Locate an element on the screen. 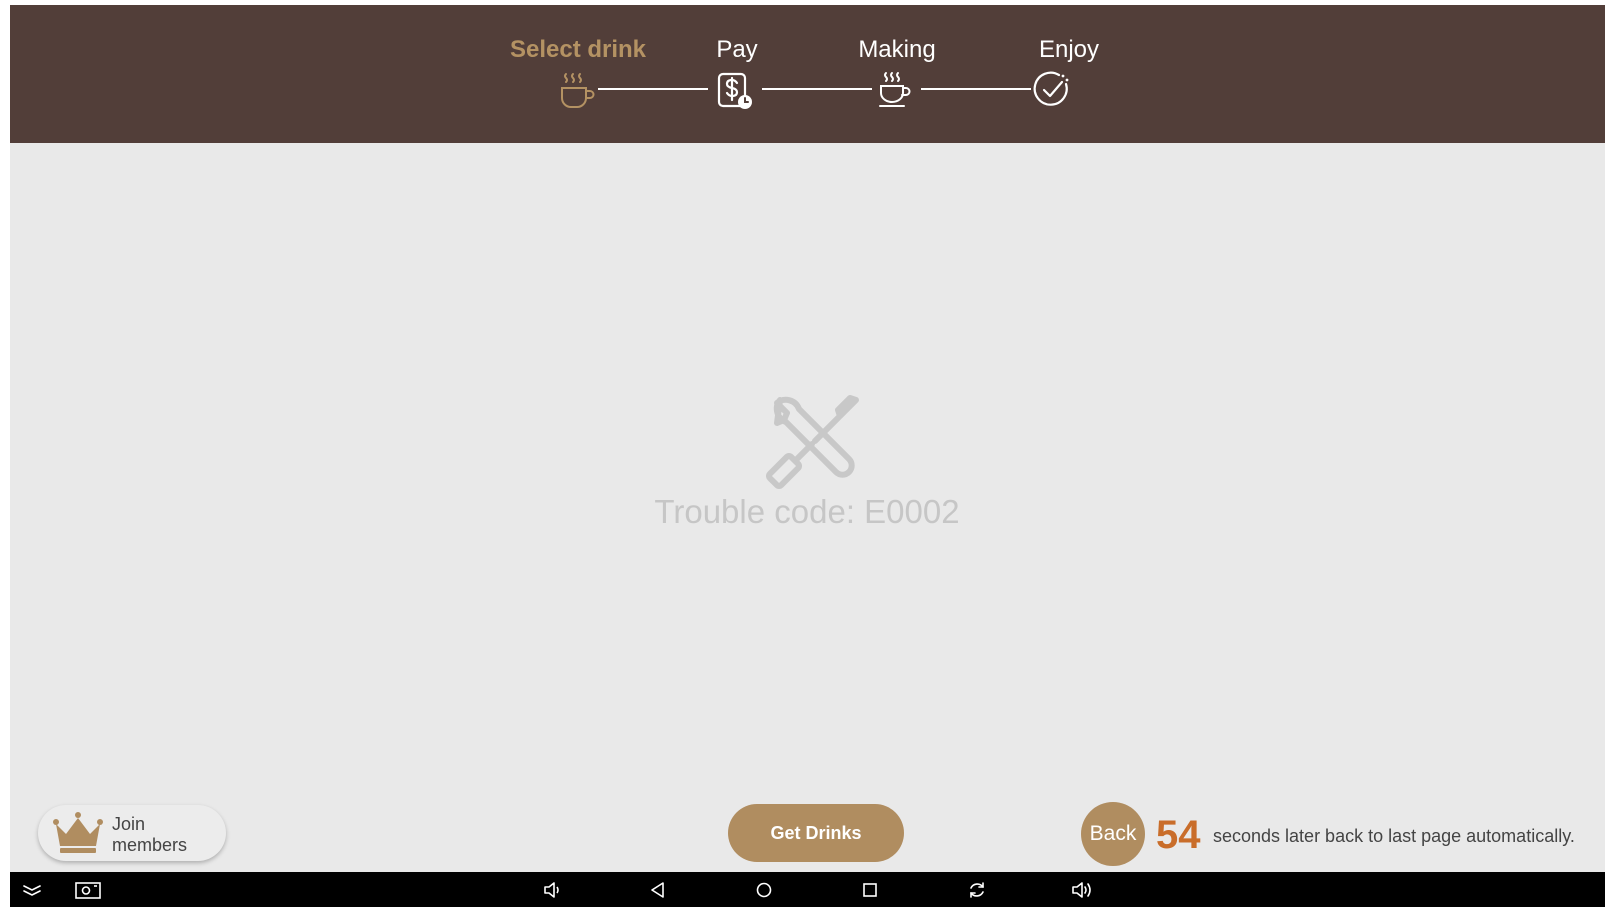 Image resolution: width=1605 pixels, height=907 pixels. step-pay-label: Pay is located at coordinates (737, 49).